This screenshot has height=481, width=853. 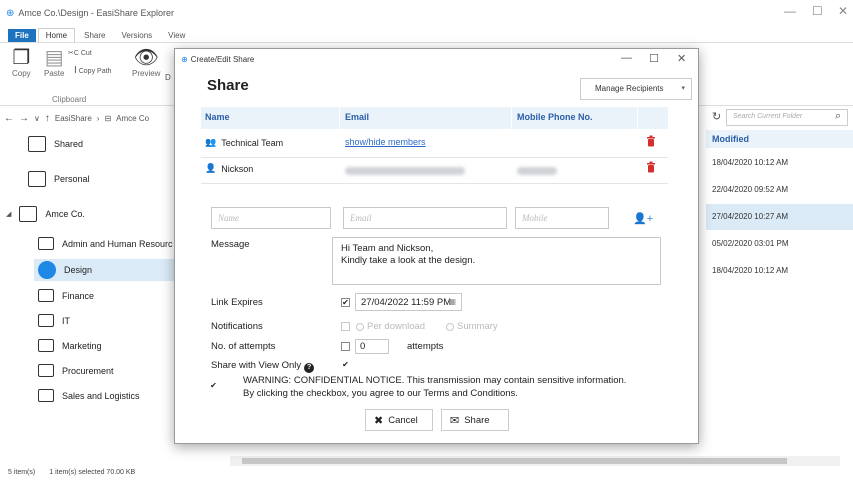 I want to click on list-item: 22/04/2020 09:52 AM, so click(x=779, y=190).